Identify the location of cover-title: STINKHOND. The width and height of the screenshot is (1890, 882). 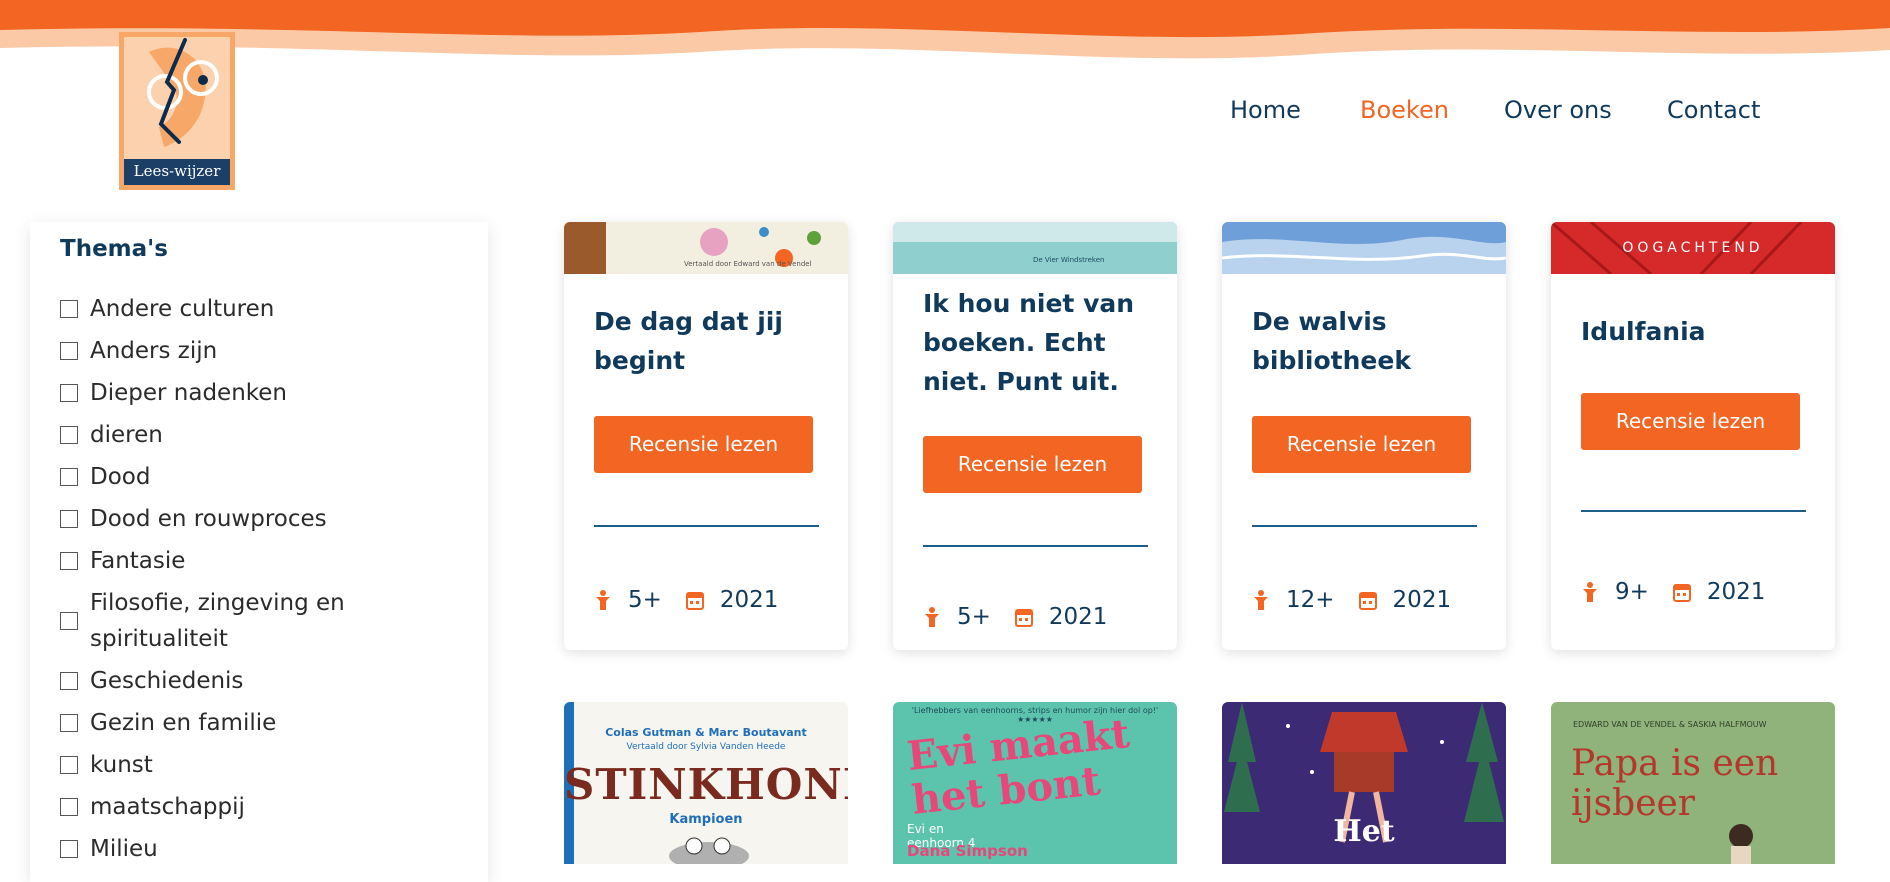
(706, 784).